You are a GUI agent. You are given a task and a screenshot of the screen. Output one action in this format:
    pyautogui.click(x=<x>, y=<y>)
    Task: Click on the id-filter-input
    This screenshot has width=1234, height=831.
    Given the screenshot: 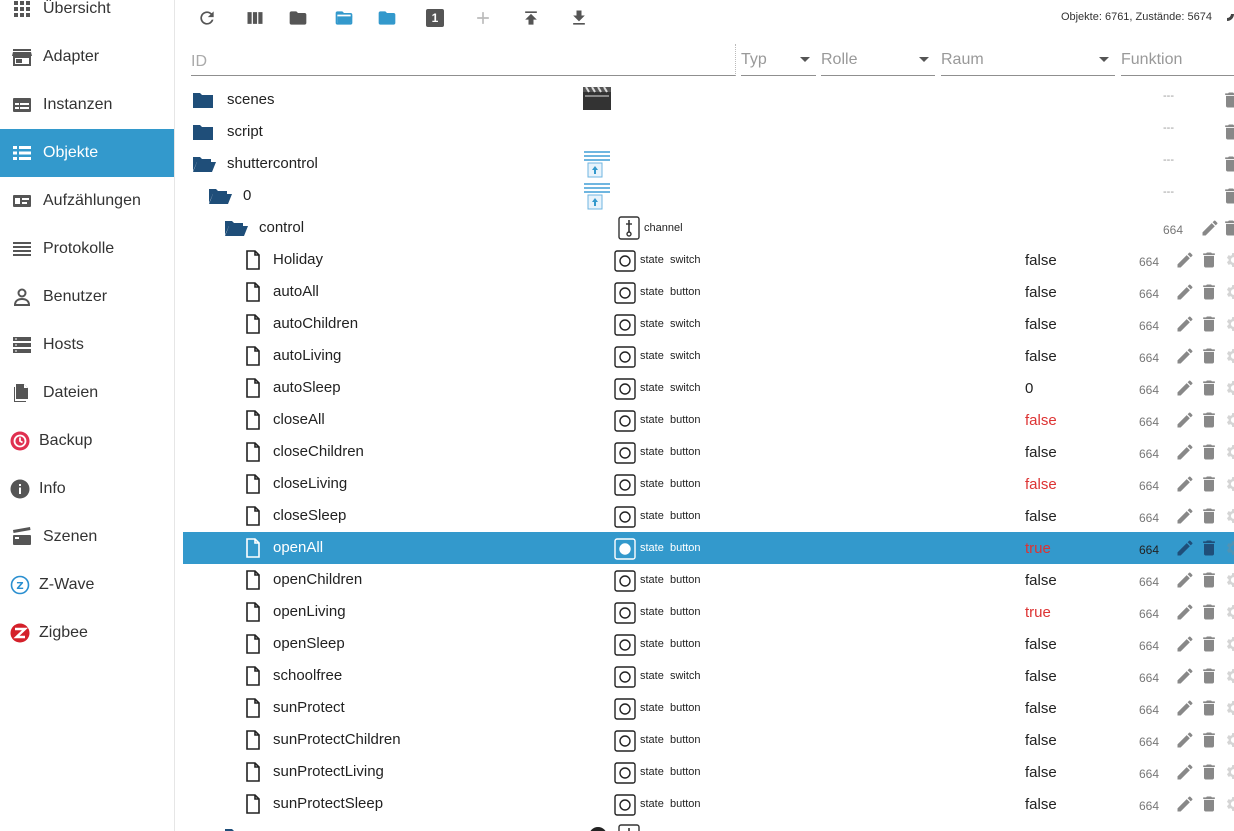 What is the action you would take?
    pyautogui.click(x=463, y=59)
    